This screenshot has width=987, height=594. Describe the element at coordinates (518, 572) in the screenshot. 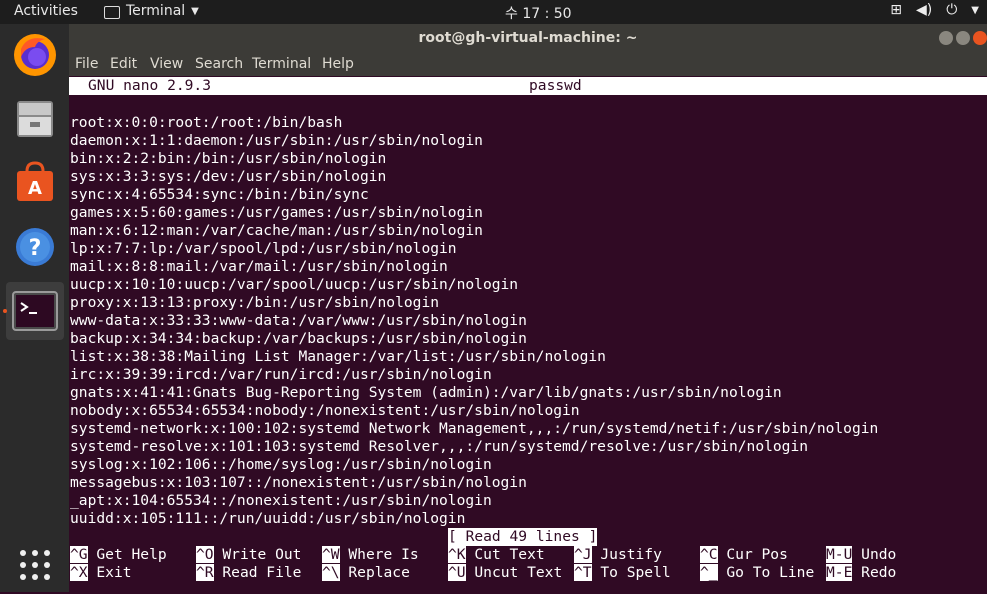

I see `shortcut-label: Uncut Text` at that location.